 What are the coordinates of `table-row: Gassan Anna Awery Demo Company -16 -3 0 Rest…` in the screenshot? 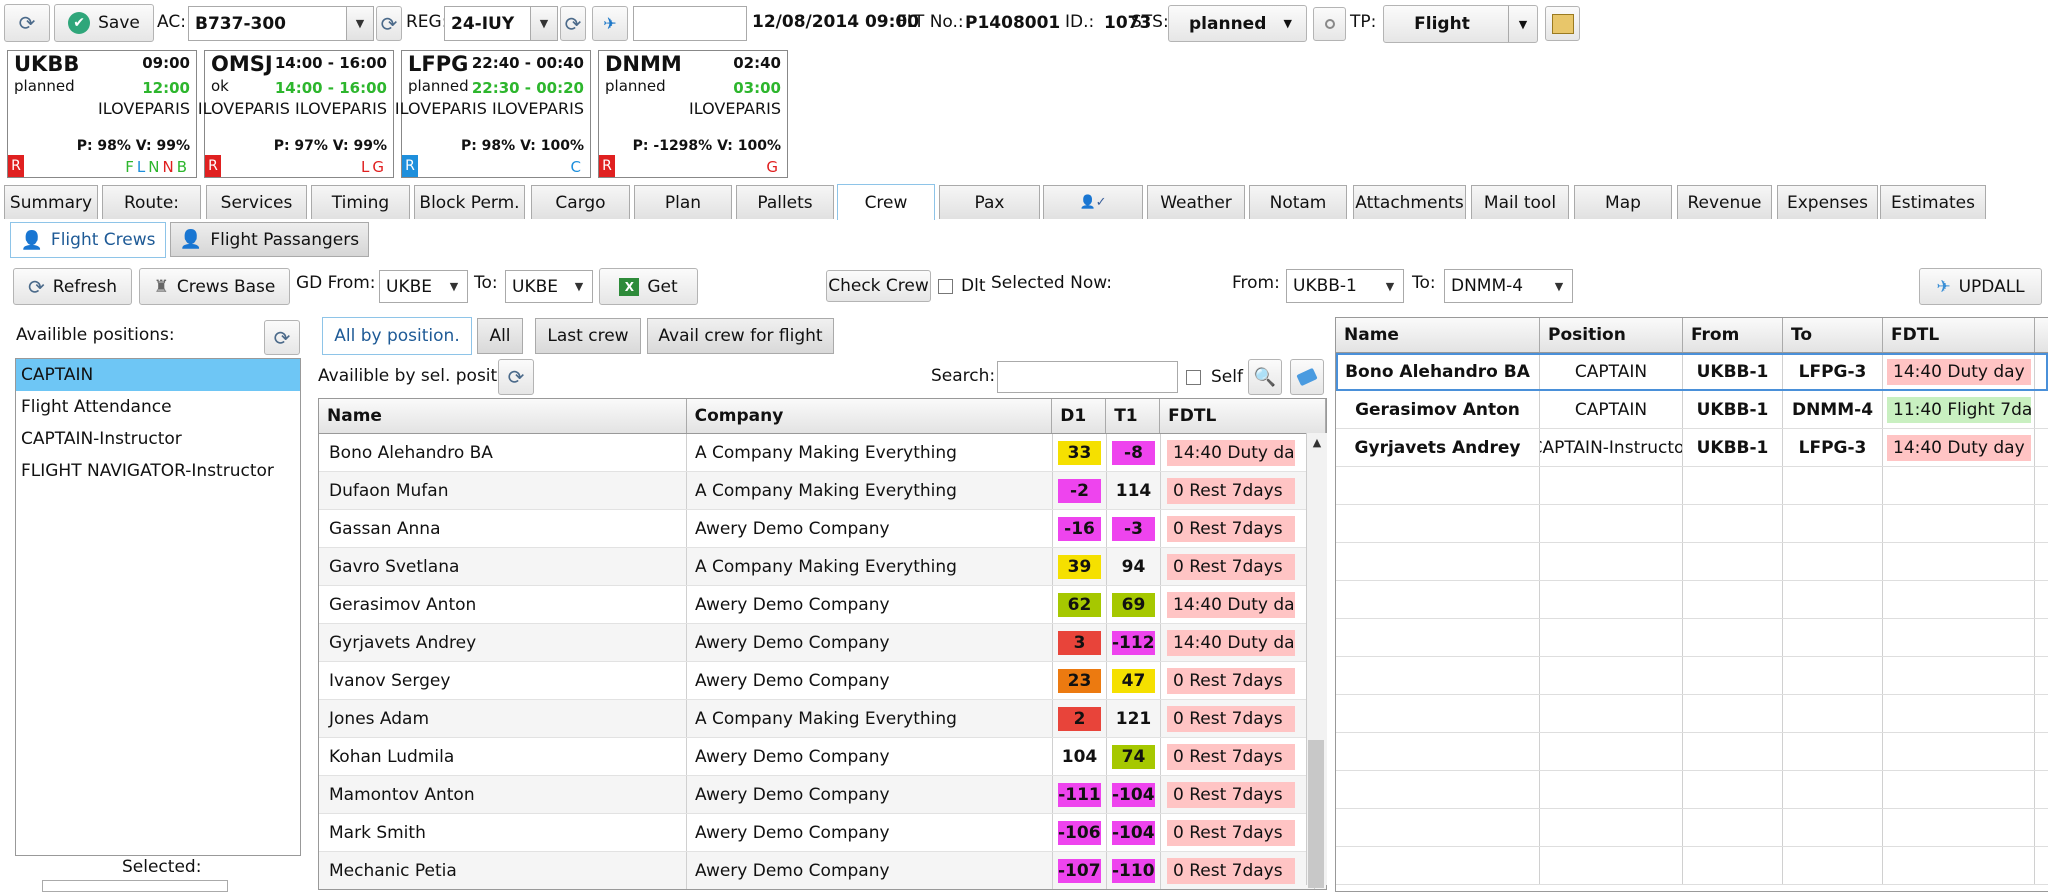 It's located at (822, 529).